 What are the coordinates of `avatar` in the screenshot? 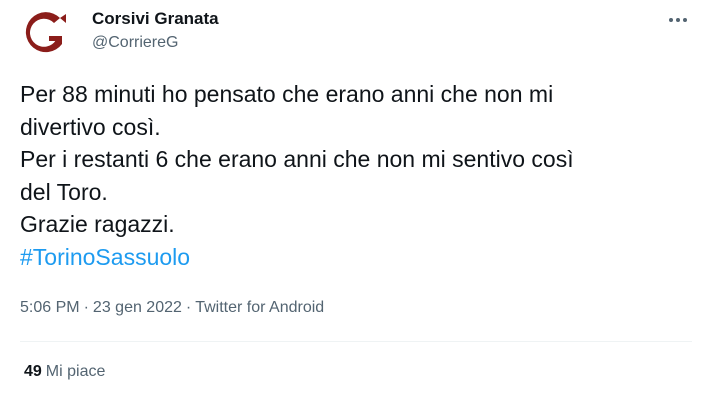 It's located at (47, 34).